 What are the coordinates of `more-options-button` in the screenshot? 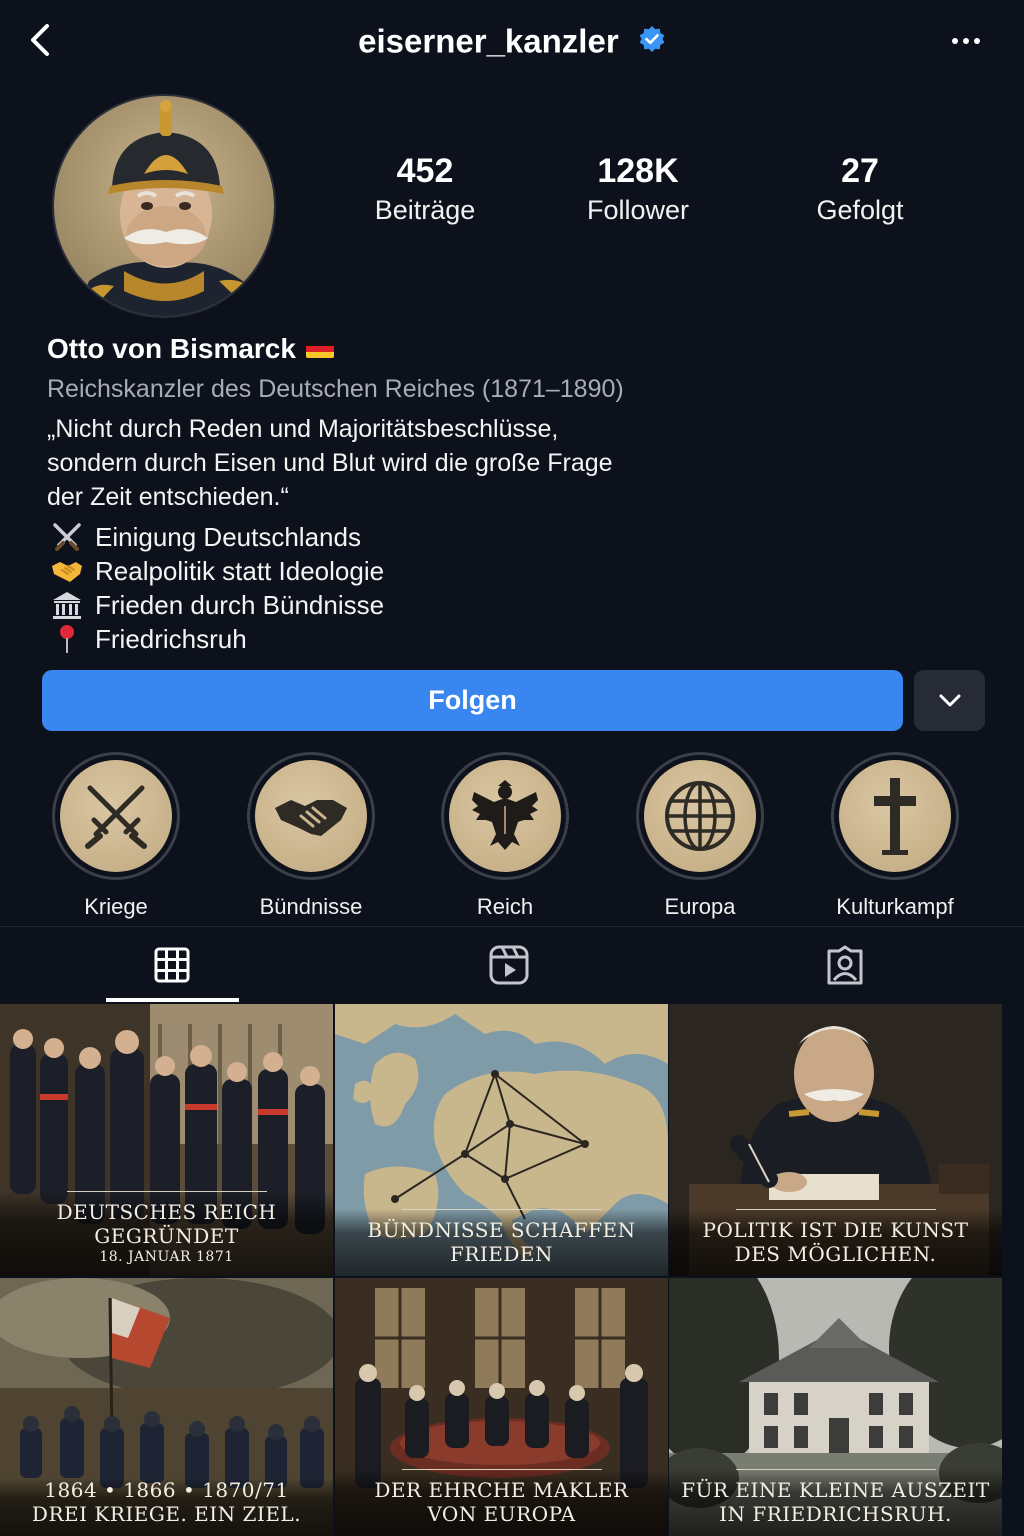 It's located at (966, 41).